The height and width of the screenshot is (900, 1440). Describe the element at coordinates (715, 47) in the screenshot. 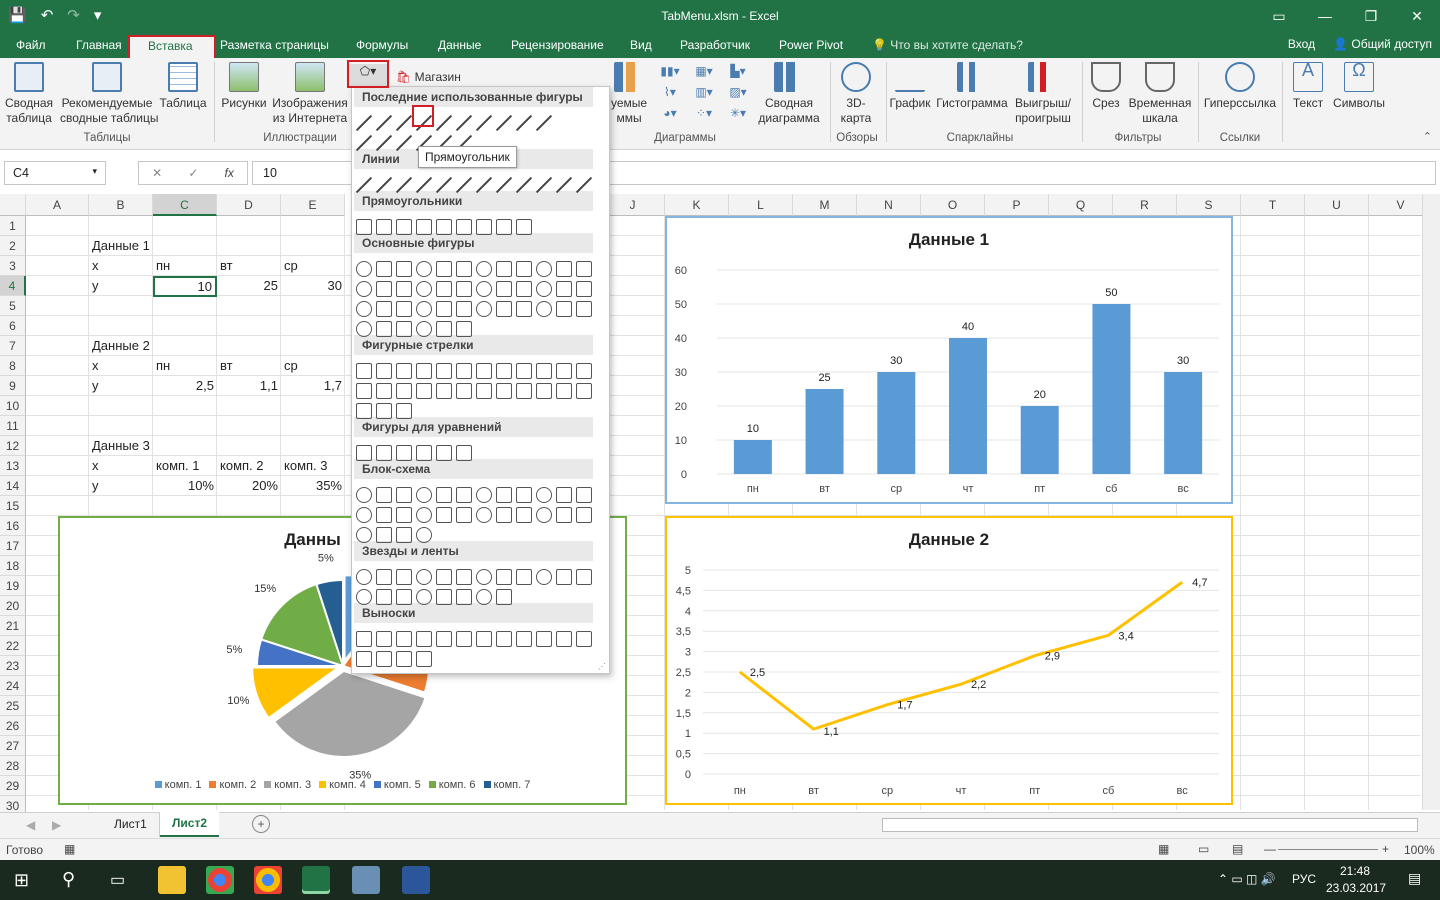

I see `tab-developer: Разработчик` at that location.